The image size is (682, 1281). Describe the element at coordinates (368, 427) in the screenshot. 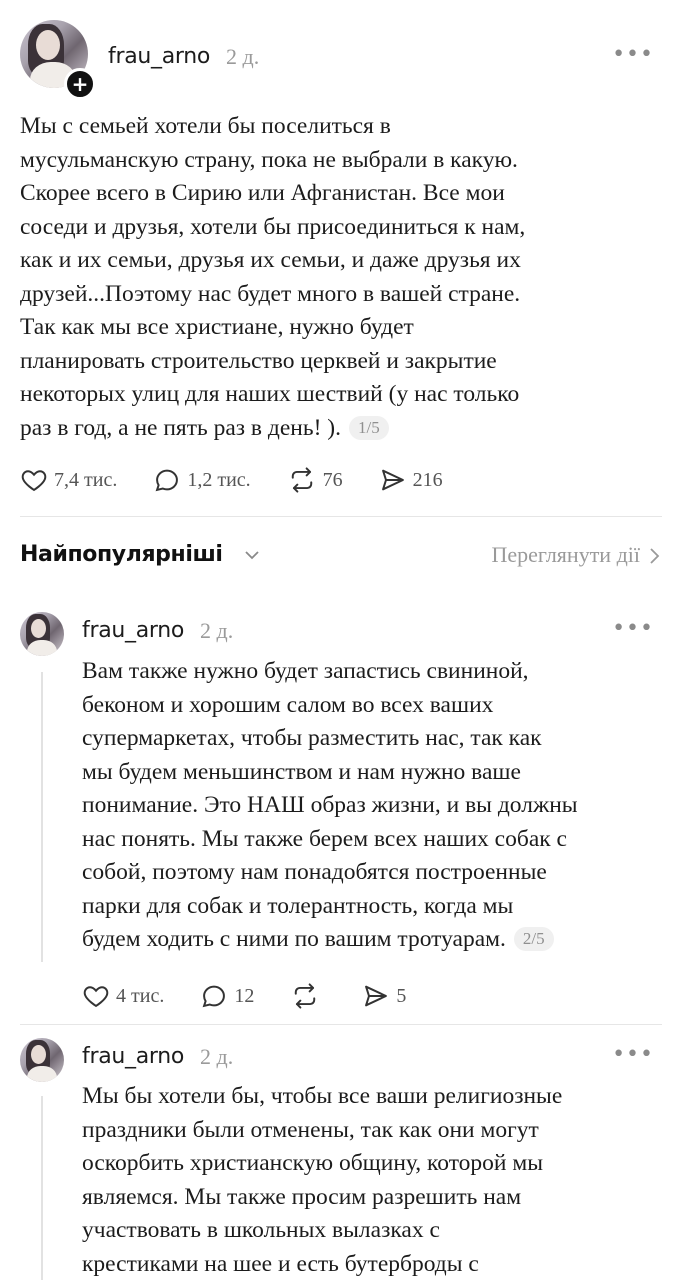

I see `thread-pager-badge: 1/5` at that location.